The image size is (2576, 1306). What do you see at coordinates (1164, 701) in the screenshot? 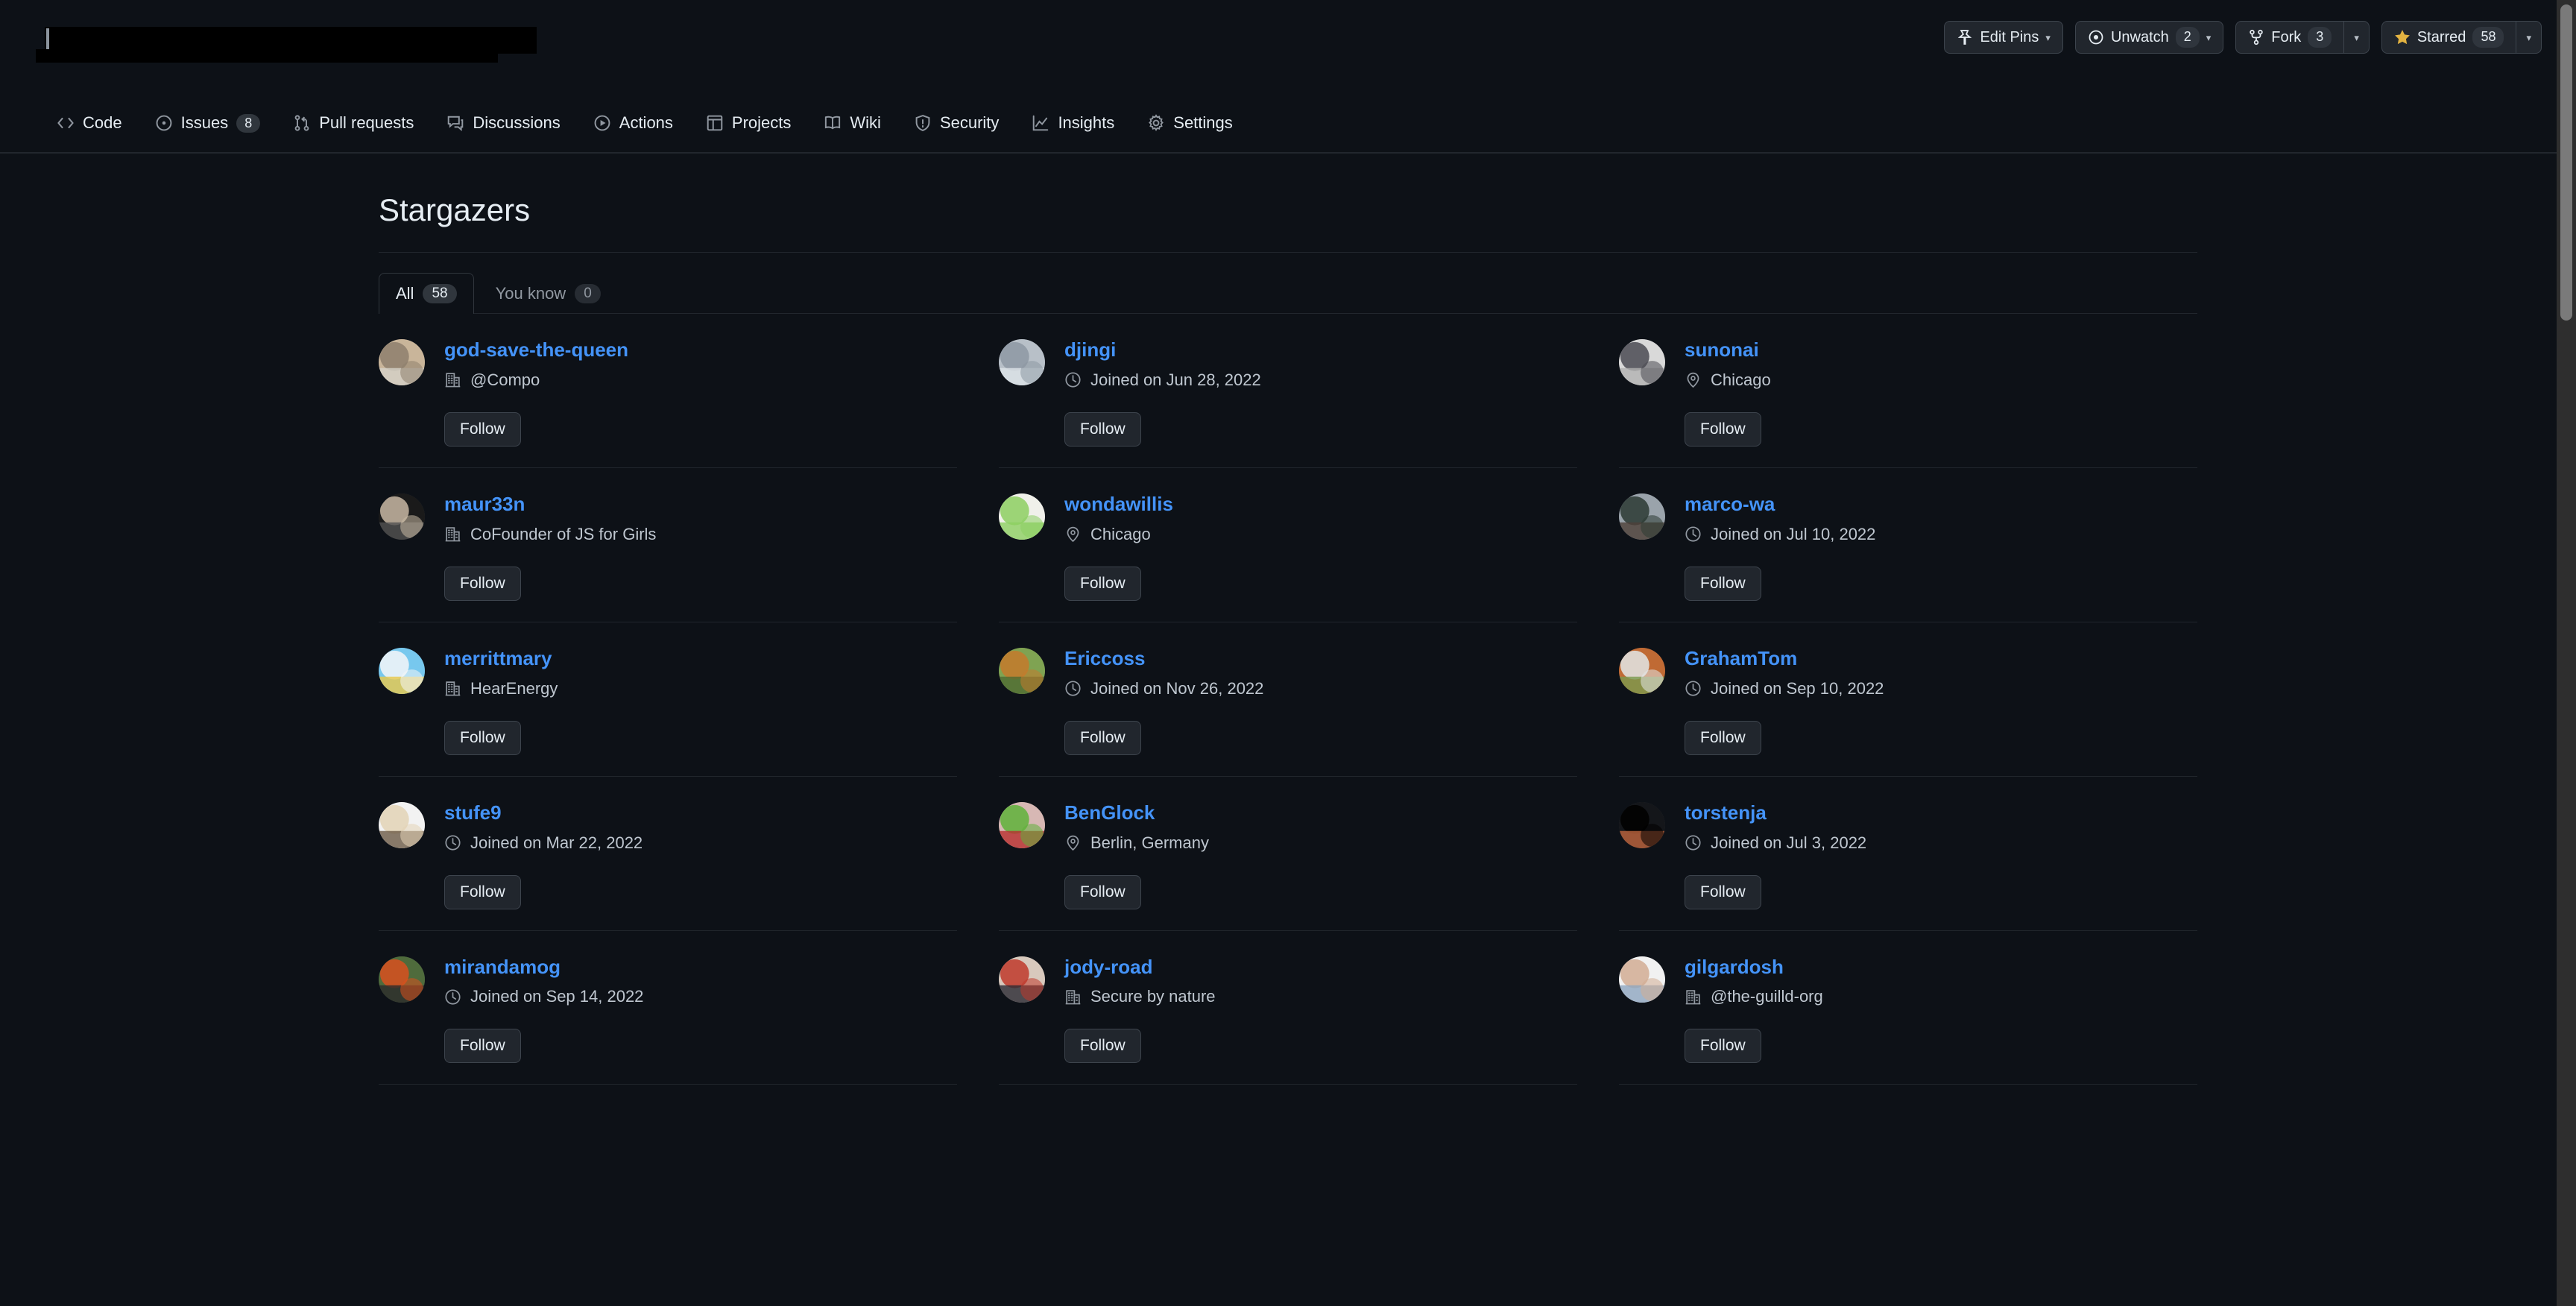
I see `stargazer-body: Ericcoss Joined on Nov 26, 2022 Follow` at bounding box center [1164, 701].